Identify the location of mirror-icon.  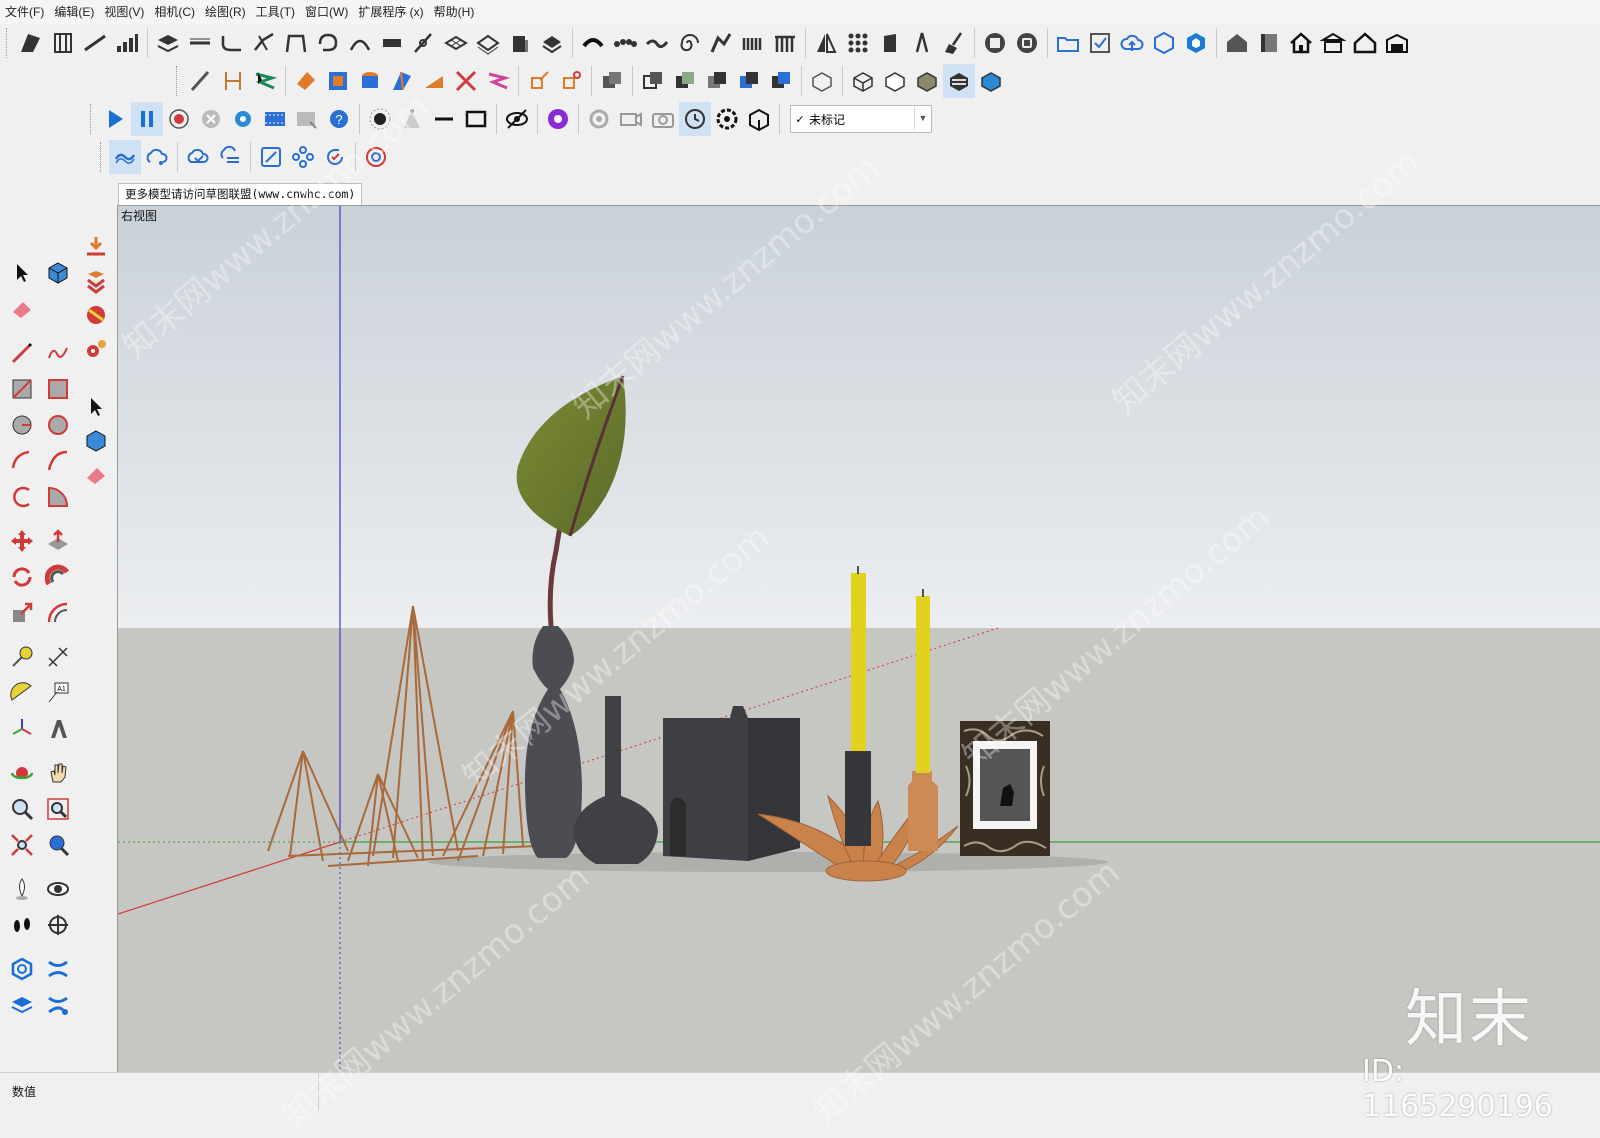
(826, 43).